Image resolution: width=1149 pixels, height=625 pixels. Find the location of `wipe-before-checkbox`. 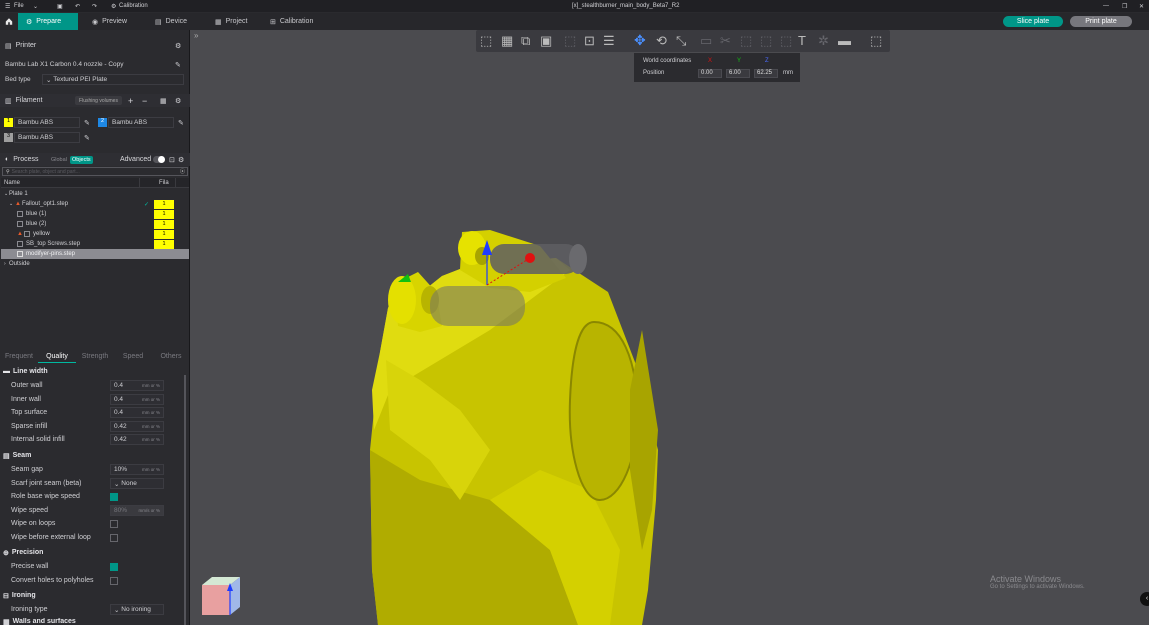

wipe-before-checkbox is located at coordinates (114, 538).